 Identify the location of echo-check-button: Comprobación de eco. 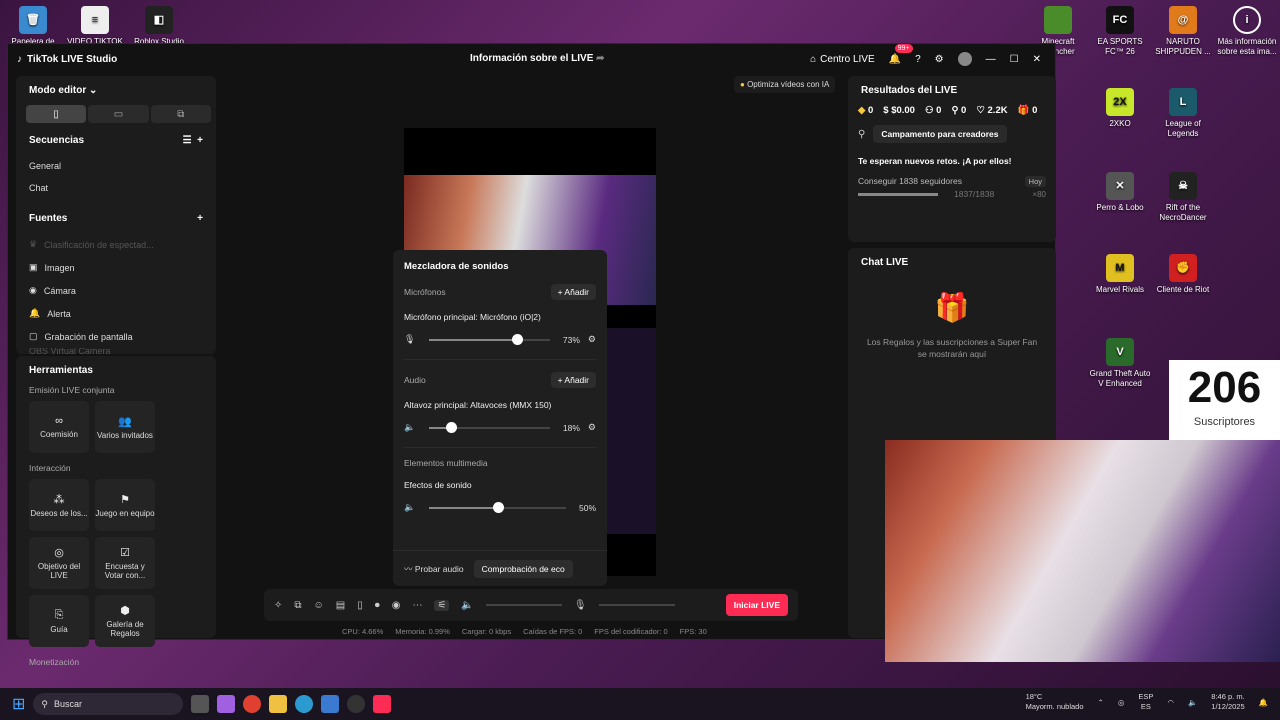
(523, 568).